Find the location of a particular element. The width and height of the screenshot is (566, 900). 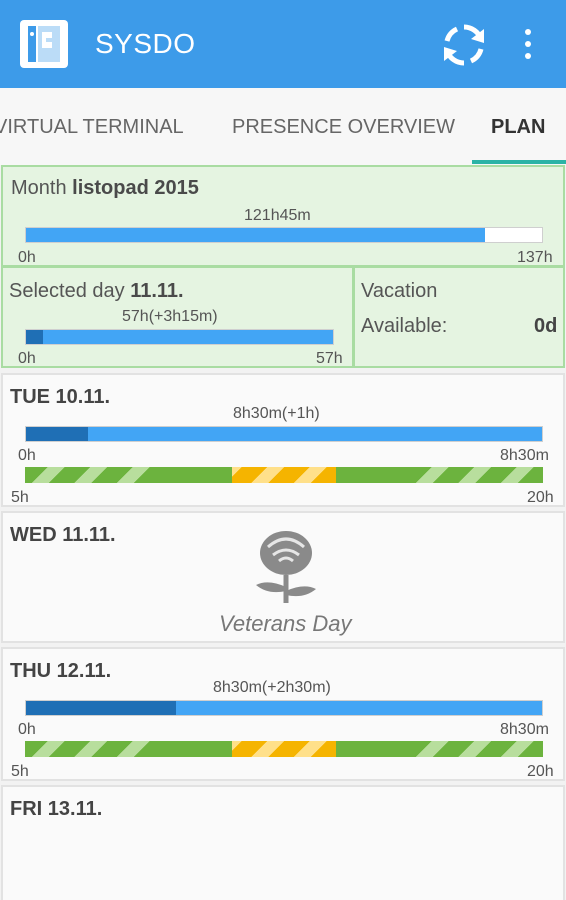

month-min-label: 0h is located at coordinates (27, 257).